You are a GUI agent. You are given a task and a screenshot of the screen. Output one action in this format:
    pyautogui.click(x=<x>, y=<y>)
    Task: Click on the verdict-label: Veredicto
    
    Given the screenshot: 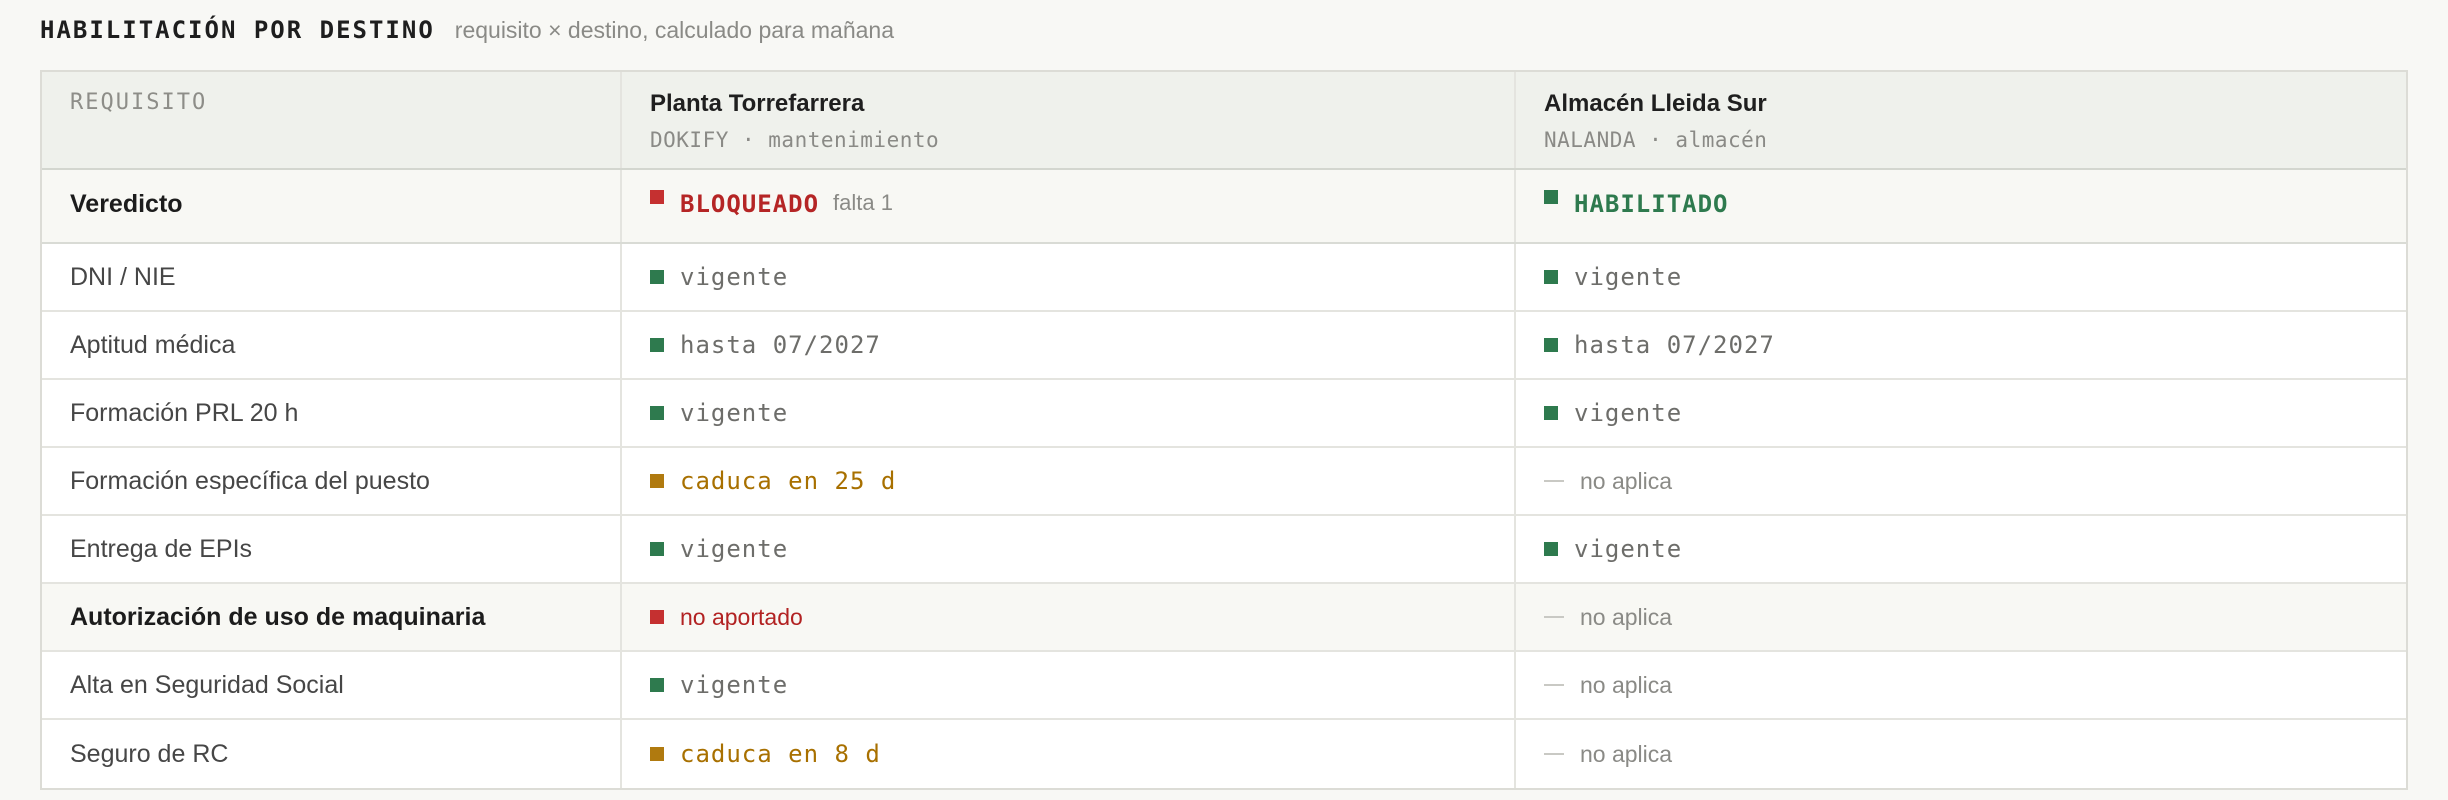 What is the action you would take?
    pyautogui.click(x=126, y=204)
    